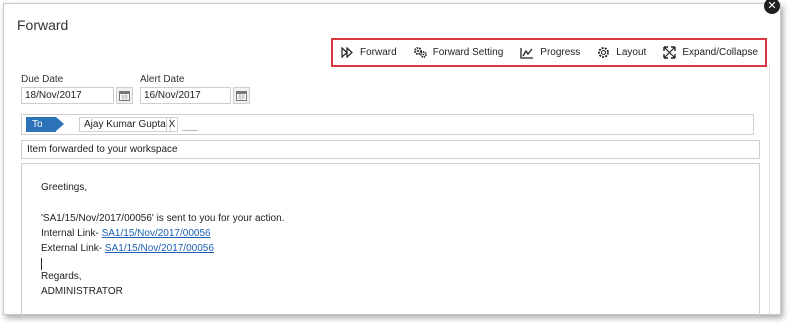  What do you see at coordinates (73, 248) in the screenshot?
I see `external-link-prefix: External Link-` at bounding box center [73, 248].